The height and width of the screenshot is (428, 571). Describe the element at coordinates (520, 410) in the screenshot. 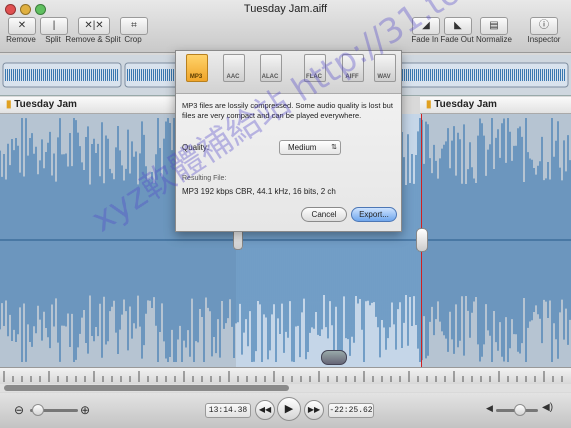

I see `volume-slider-knob` at that location.